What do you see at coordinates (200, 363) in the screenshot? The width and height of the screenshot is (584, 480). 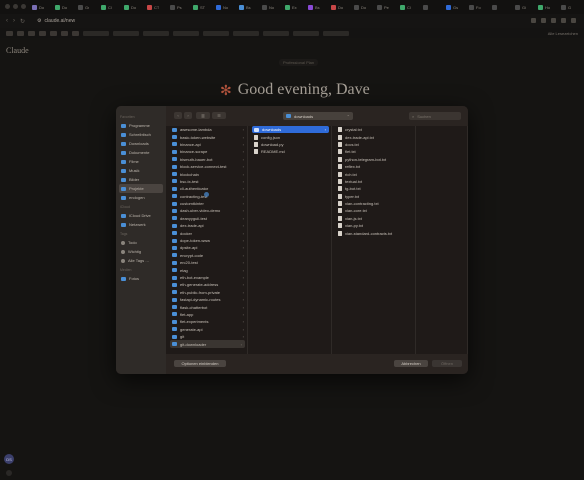 I see `show-options-button: Optionen einblenden` at bounding box center [200, 363].